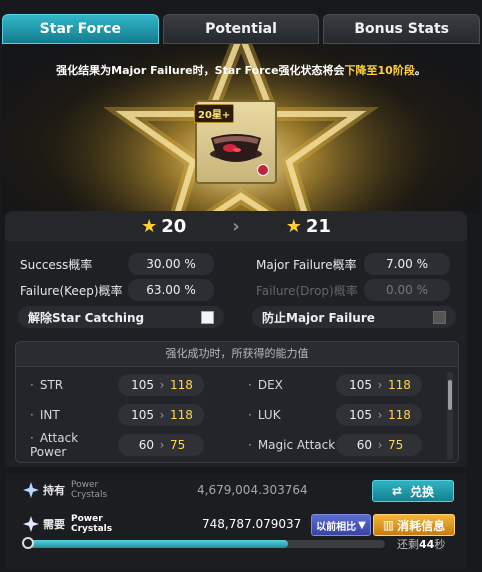  I want to click on success-rate-value: 30.00 %, so click(171, 264).